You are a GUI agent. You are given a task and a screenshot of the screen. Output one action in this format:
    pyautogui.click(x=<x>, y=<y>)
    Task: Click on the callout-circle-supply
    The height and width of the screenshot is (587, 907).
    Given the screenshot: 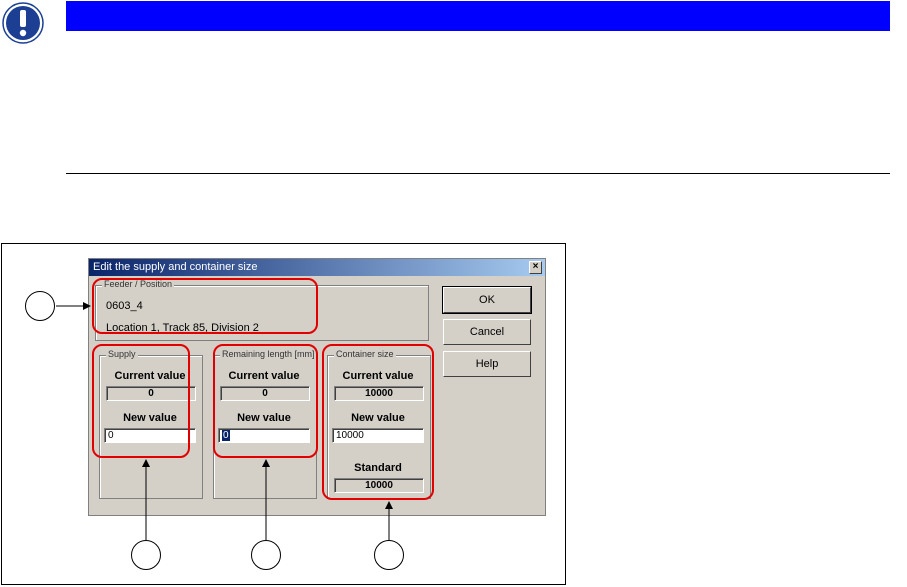 What is the action you would take?
    pyautogui.click(x=146, y=555)
    